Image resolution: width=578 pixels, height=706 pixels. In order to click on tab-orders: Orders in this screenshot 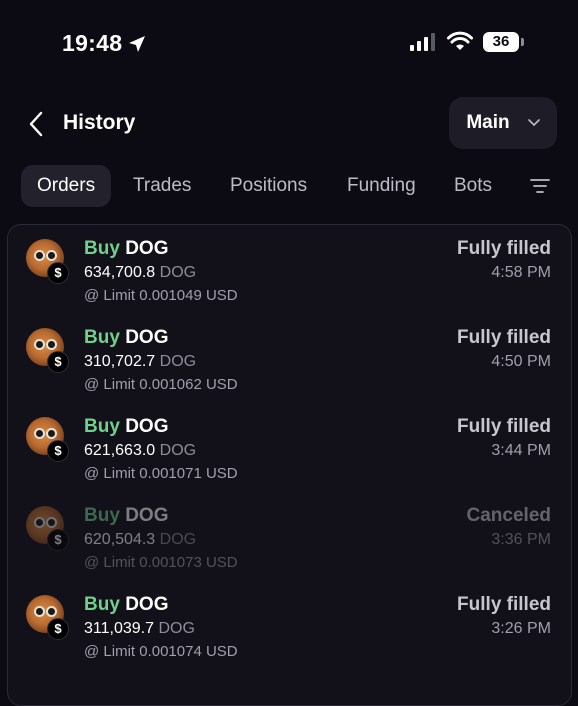, I will do `click(66, 186)`.